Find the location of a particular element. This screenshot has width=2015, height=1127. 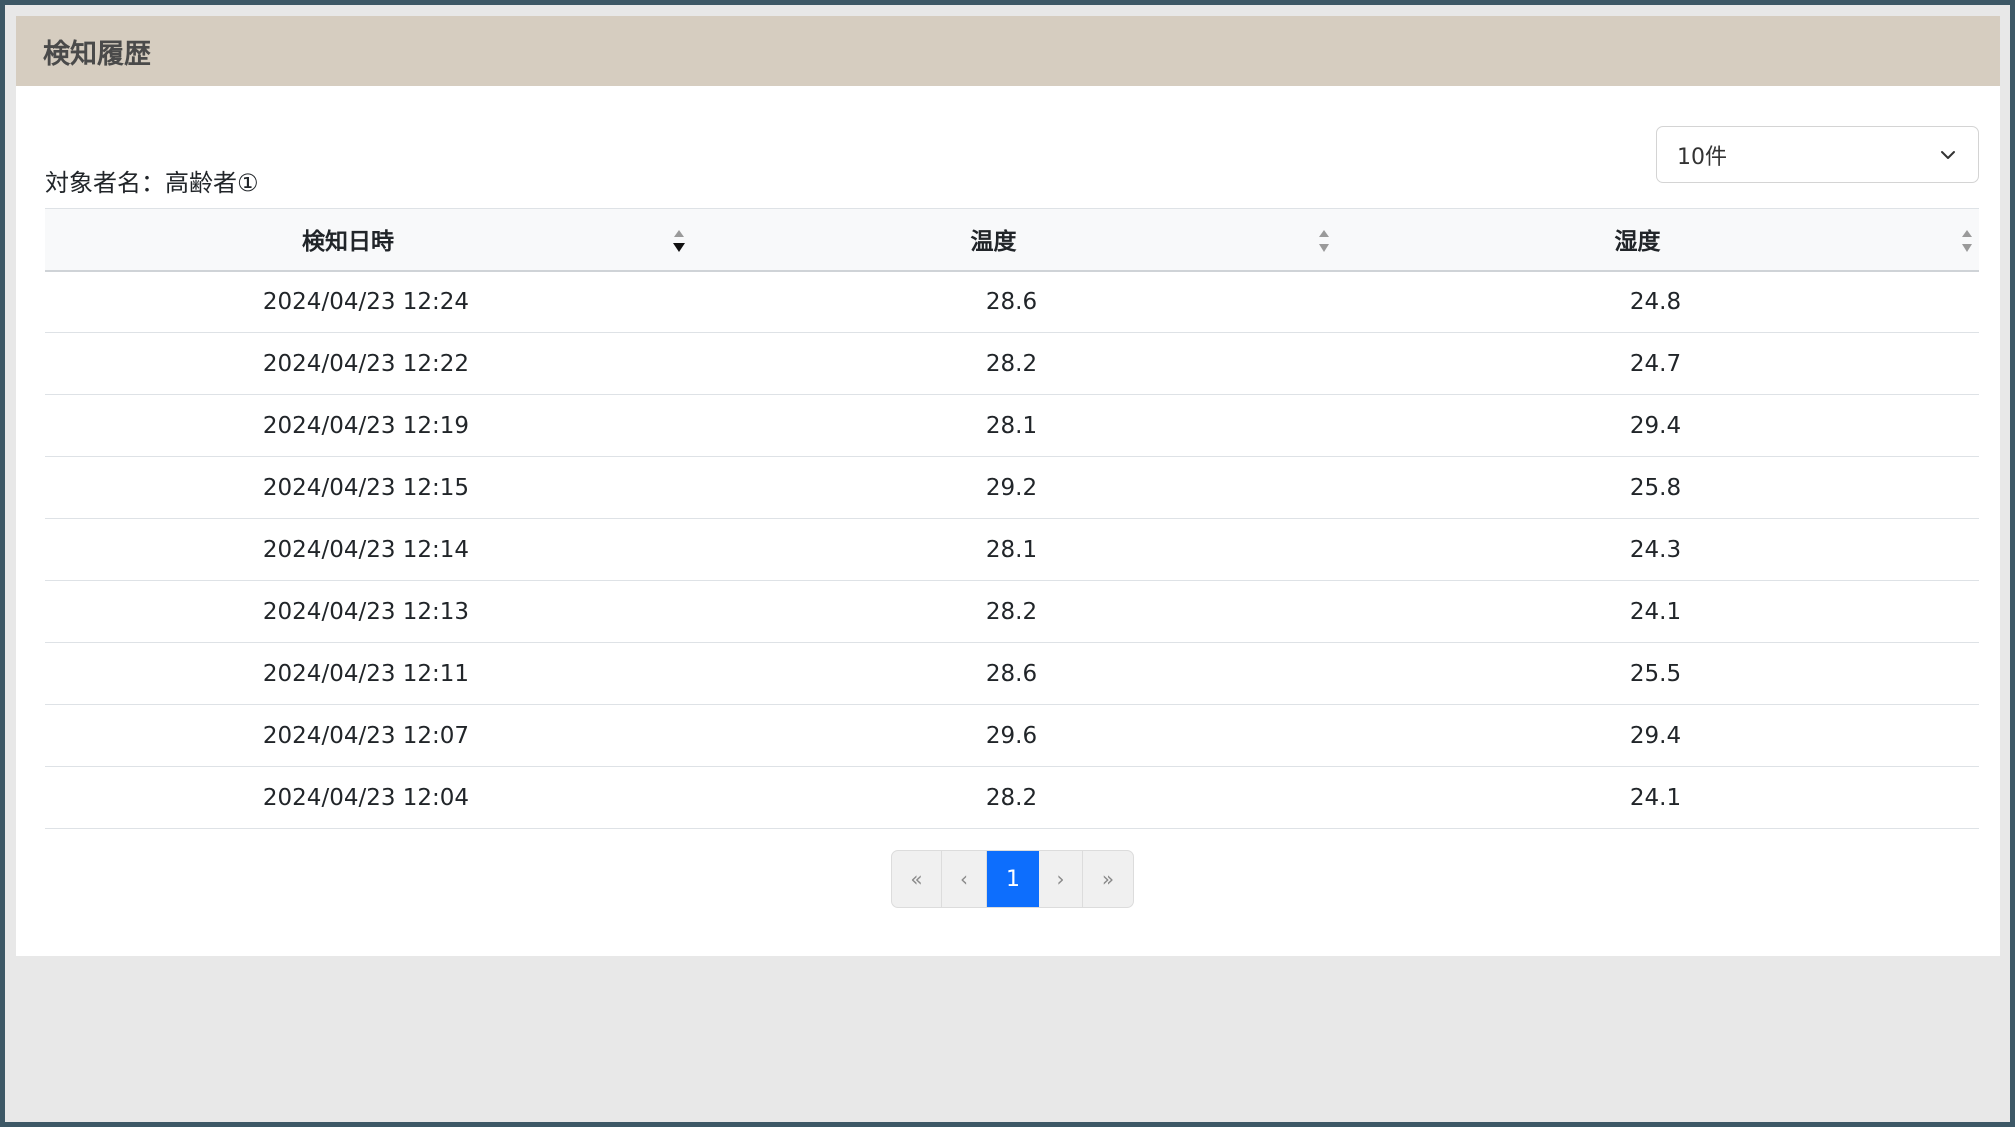

cell-datetime: 2024/04/23 12:04 is located at coordinates (366, 797).